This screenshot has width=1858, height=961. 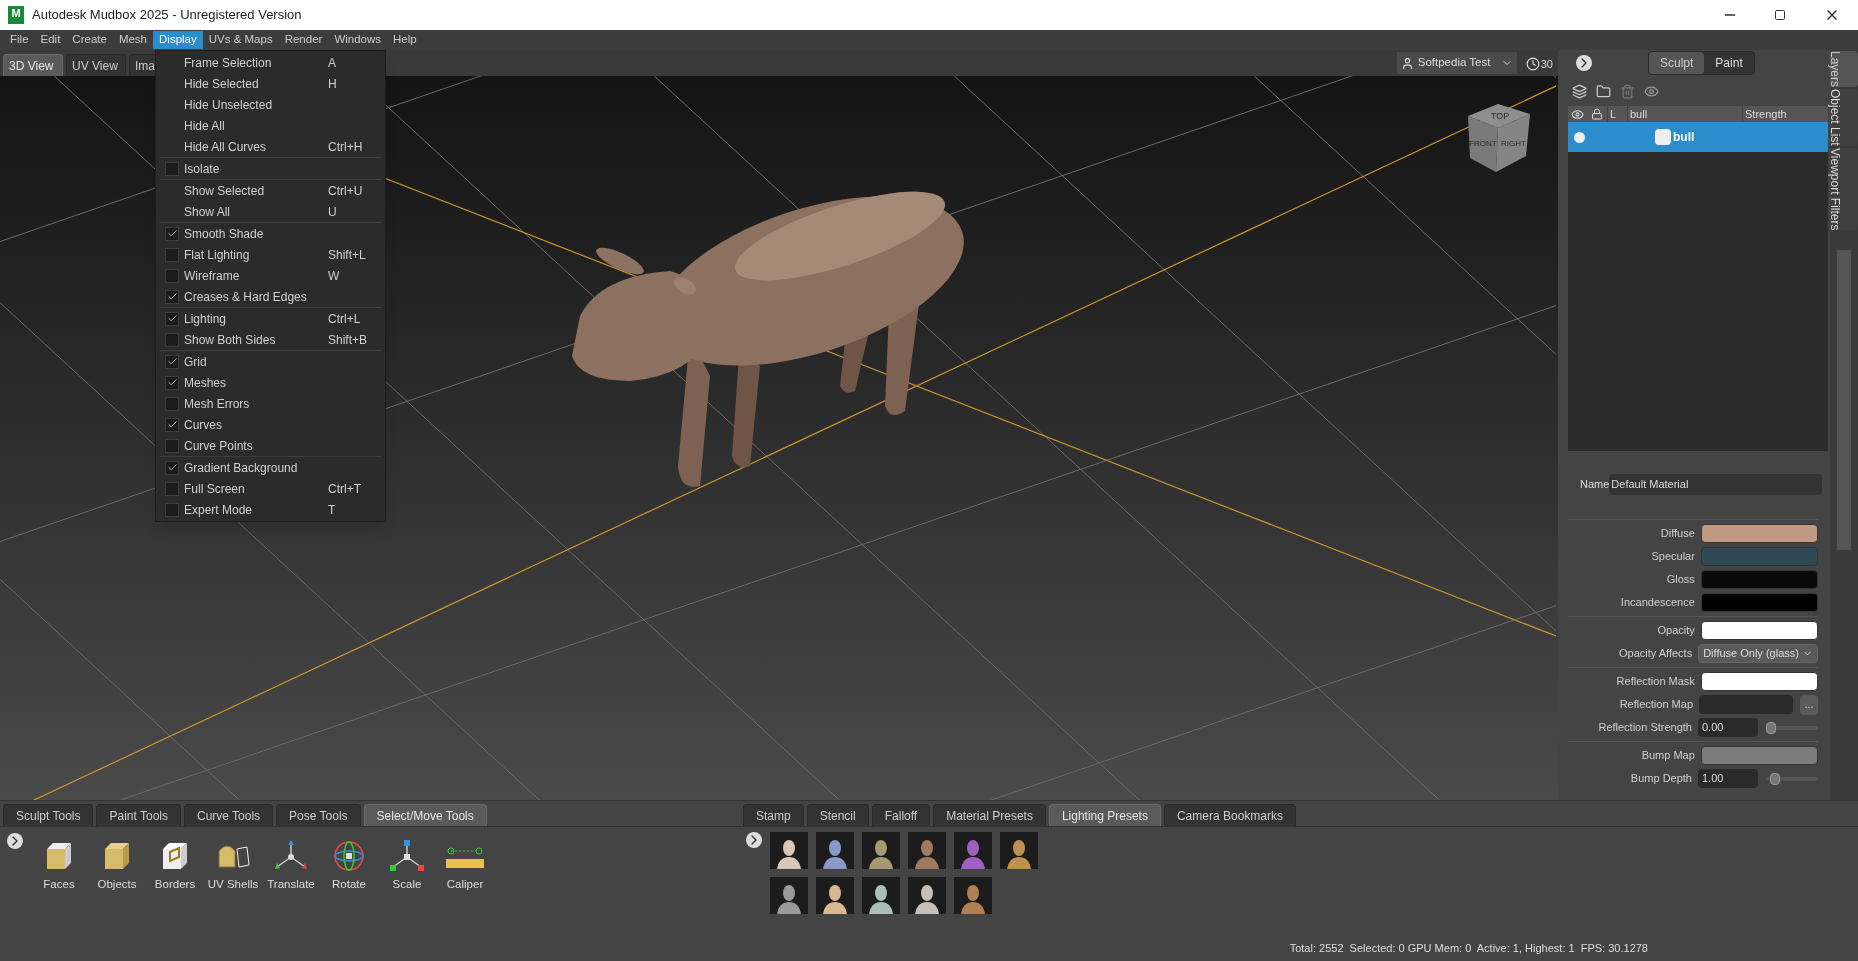 What do you see at coordinates (1603, 91) in the screenshot?
I see `folder-icon` at bounding box center [1603, 91].